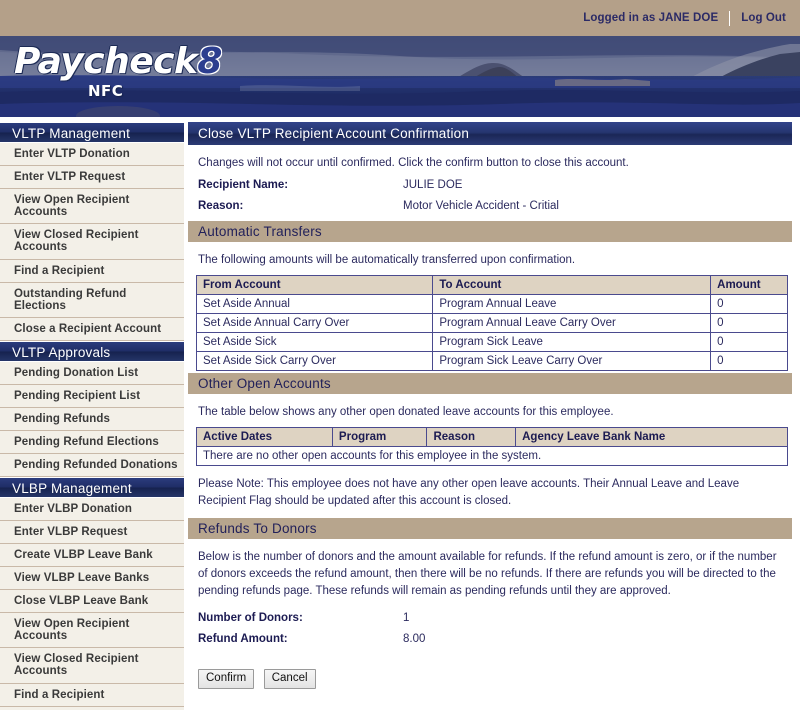 The width and height of the screenshot is (800, 710). What do you see at coordinates (572, 304) in the screenshot?
I see `cell-to-account: Program Annual Leave` at bounding box center [572, 304].